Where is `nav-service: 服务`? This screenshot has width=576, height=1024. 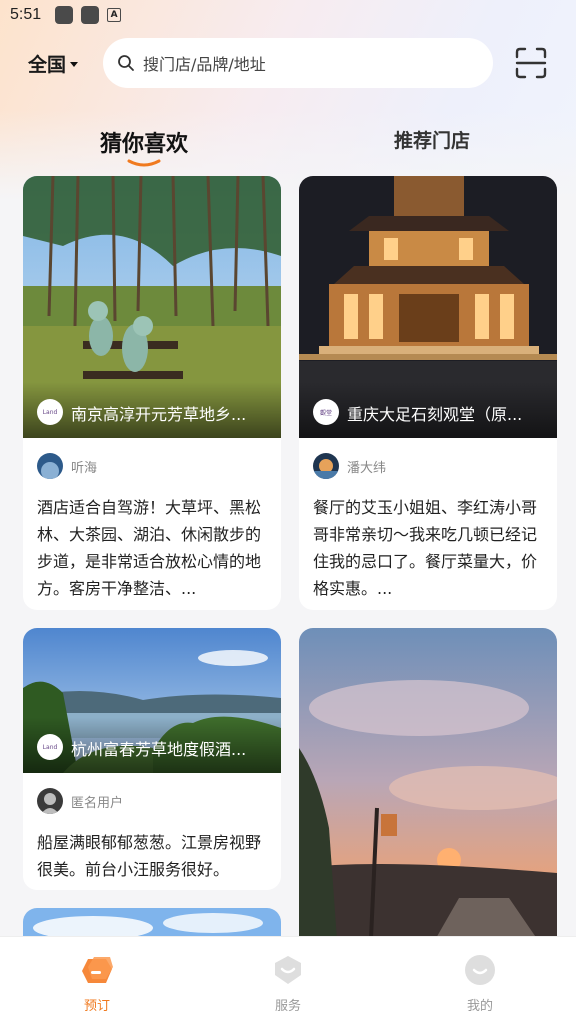 nav-service: 服务 is located at coordinates (288, 983).